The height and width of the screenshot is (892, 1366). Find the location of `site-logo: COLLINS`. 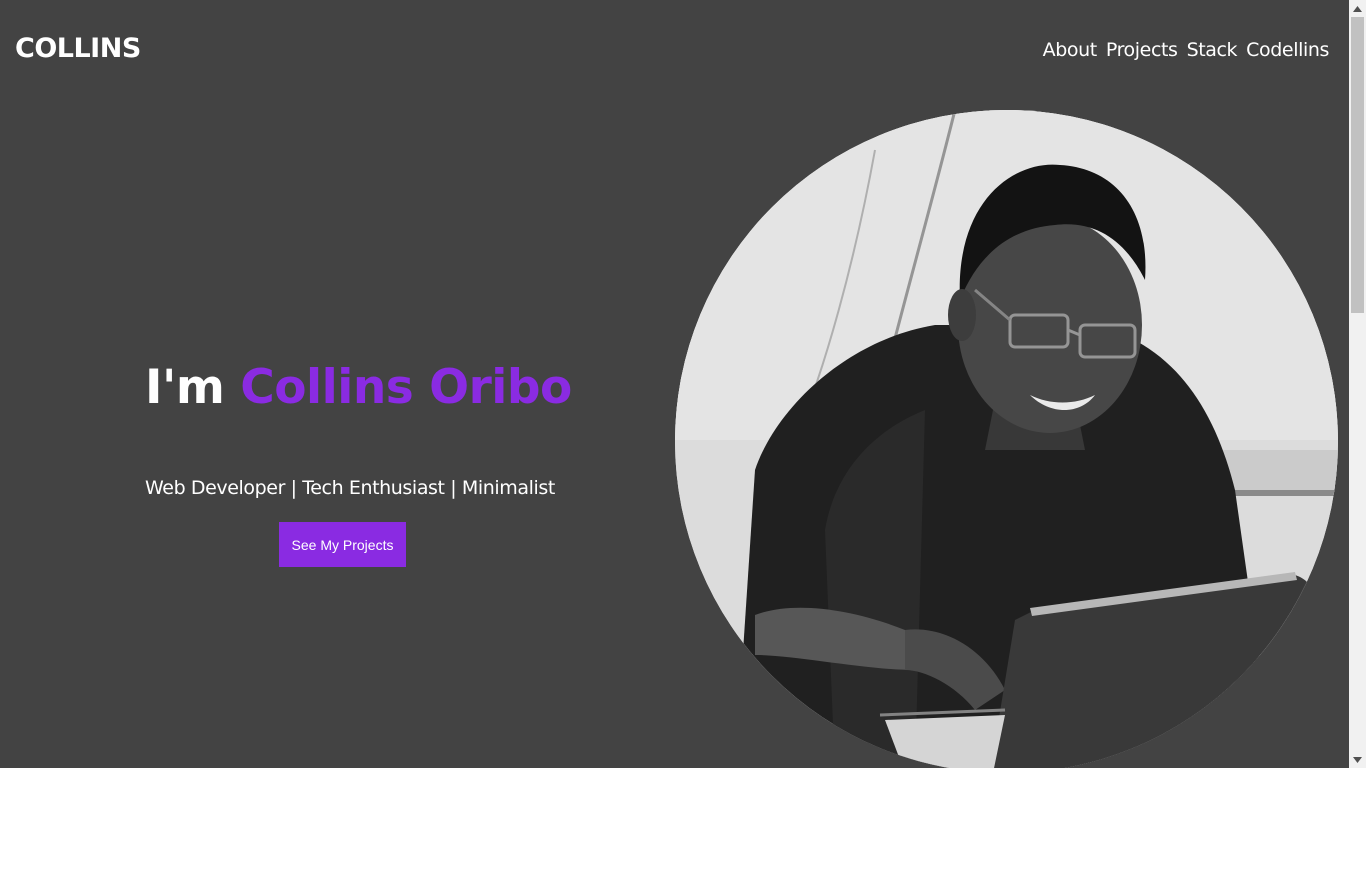

site-logo: COLLINS is located at coordinates (78, 48).